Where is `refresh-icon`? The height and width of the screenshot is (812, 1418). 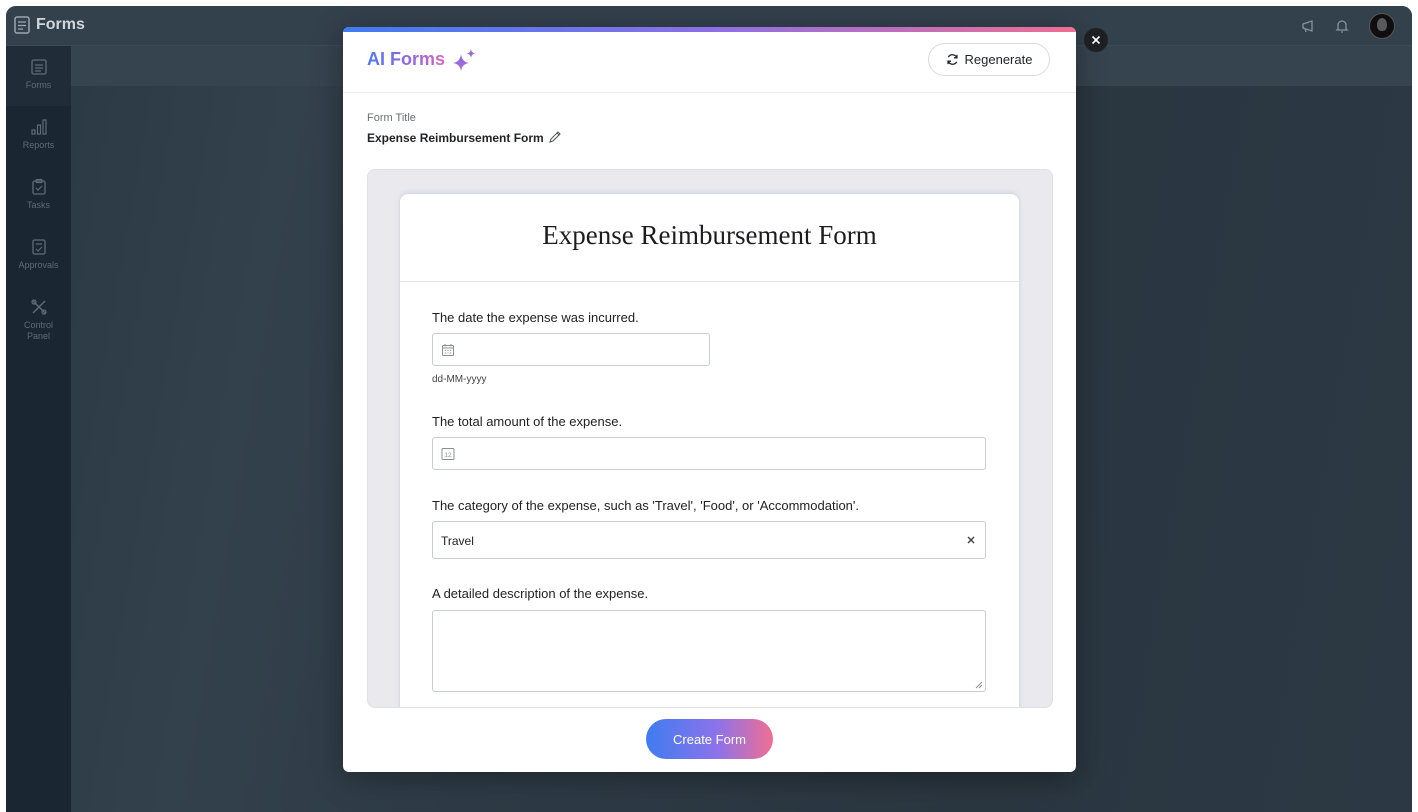 refresh-icon is located at coordinates (952, 59).